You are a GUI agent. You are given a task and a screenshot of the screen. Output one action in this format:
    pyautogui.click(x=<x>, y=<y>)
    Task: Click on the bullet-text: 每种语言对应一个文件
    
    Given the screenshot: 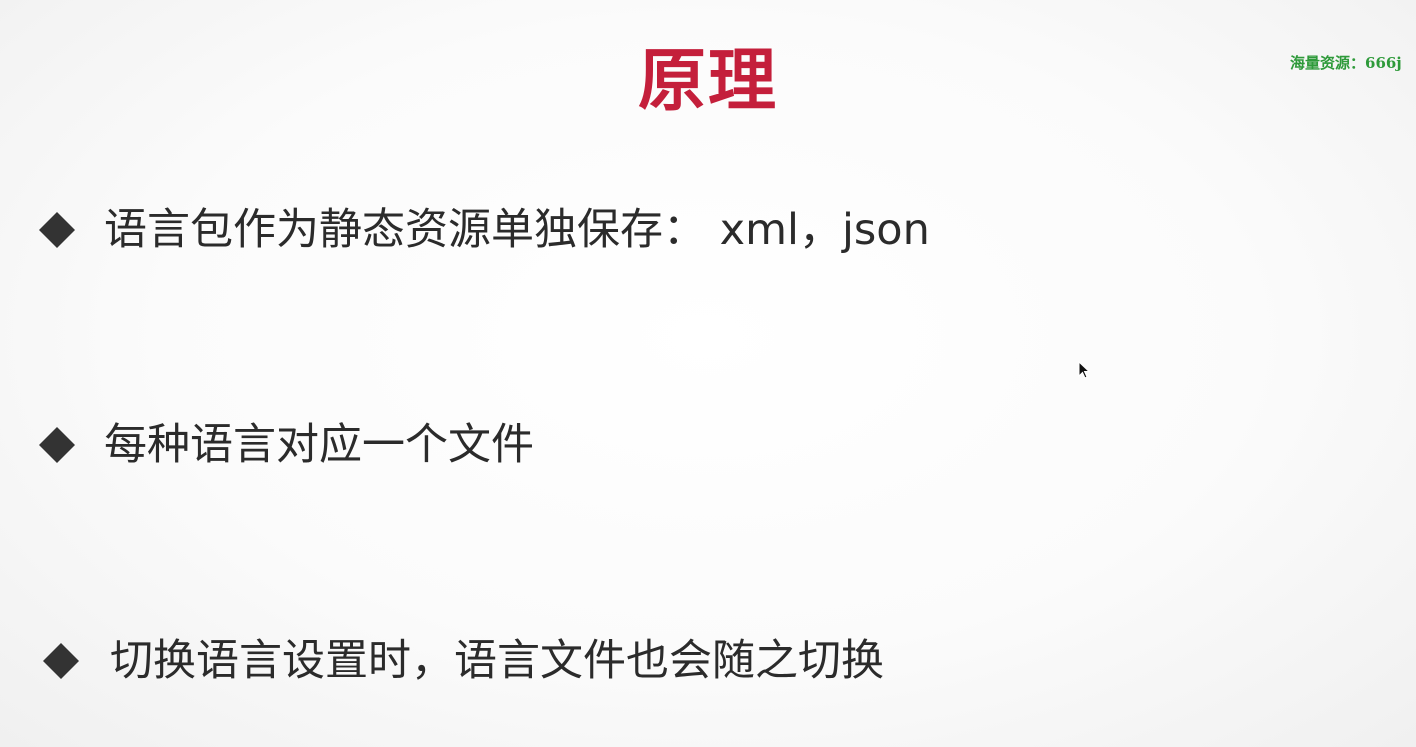 What is the action you would take?
    pyautogui.click(x=319, y=445)
    